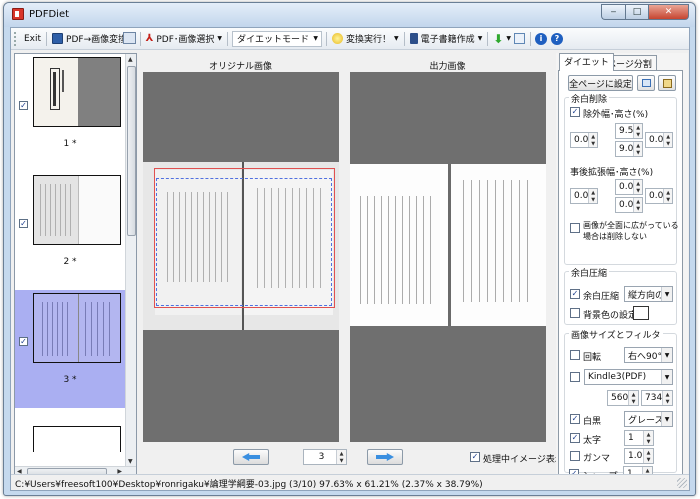 The height and width of the screenshot is (499, 700). I want to click on exclude-bottom-stepper: 9.0 ▲ ▼, so click(629, 149).